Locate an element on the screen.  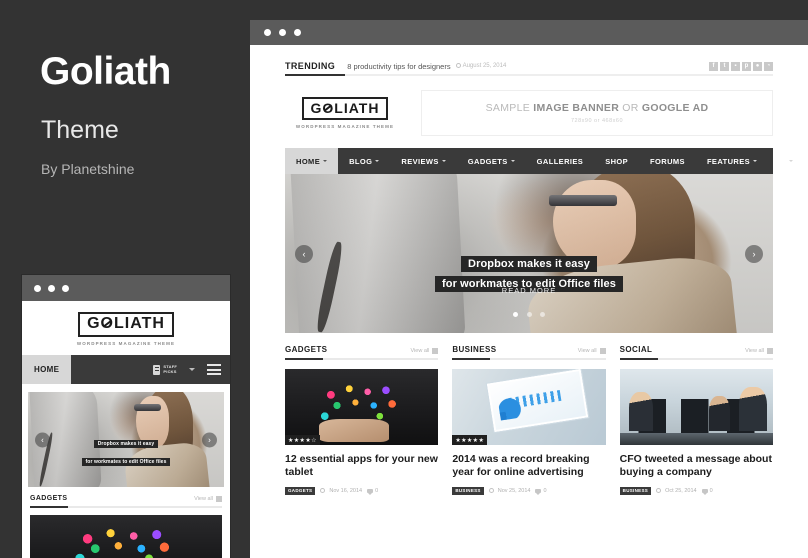
nav-search-button is located at coordinates (786, 161).